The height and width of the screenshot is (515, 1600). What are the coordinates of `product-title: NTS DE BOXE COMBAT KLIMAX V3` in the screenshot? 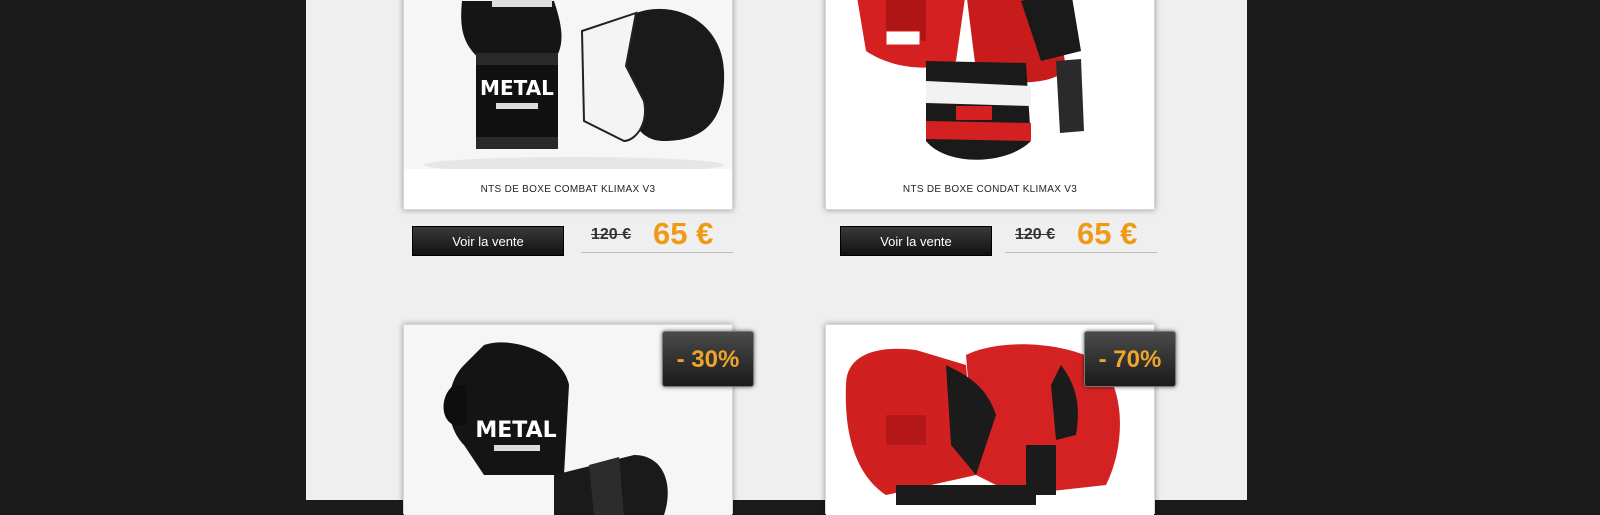 It's located at (568, 189).